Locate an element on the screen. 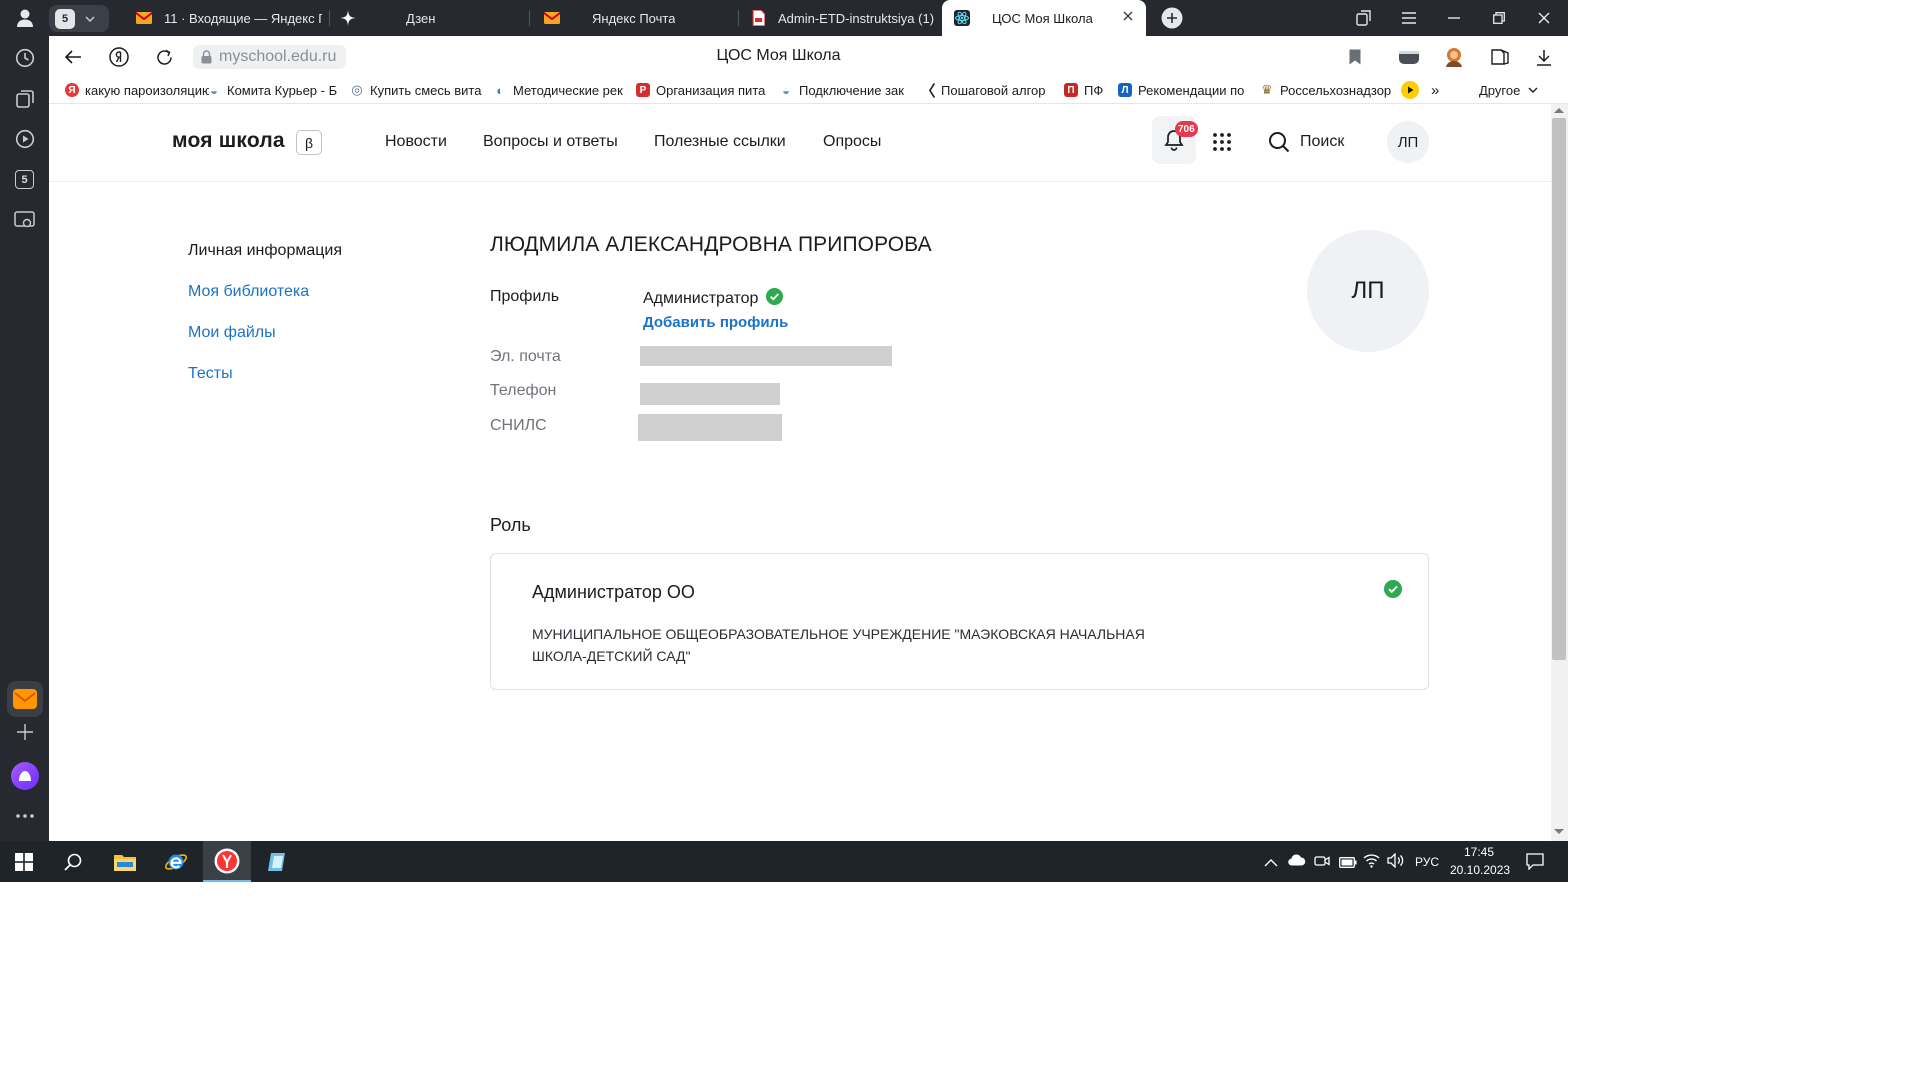  wifi-icon is located at coordinates (1371, 863).